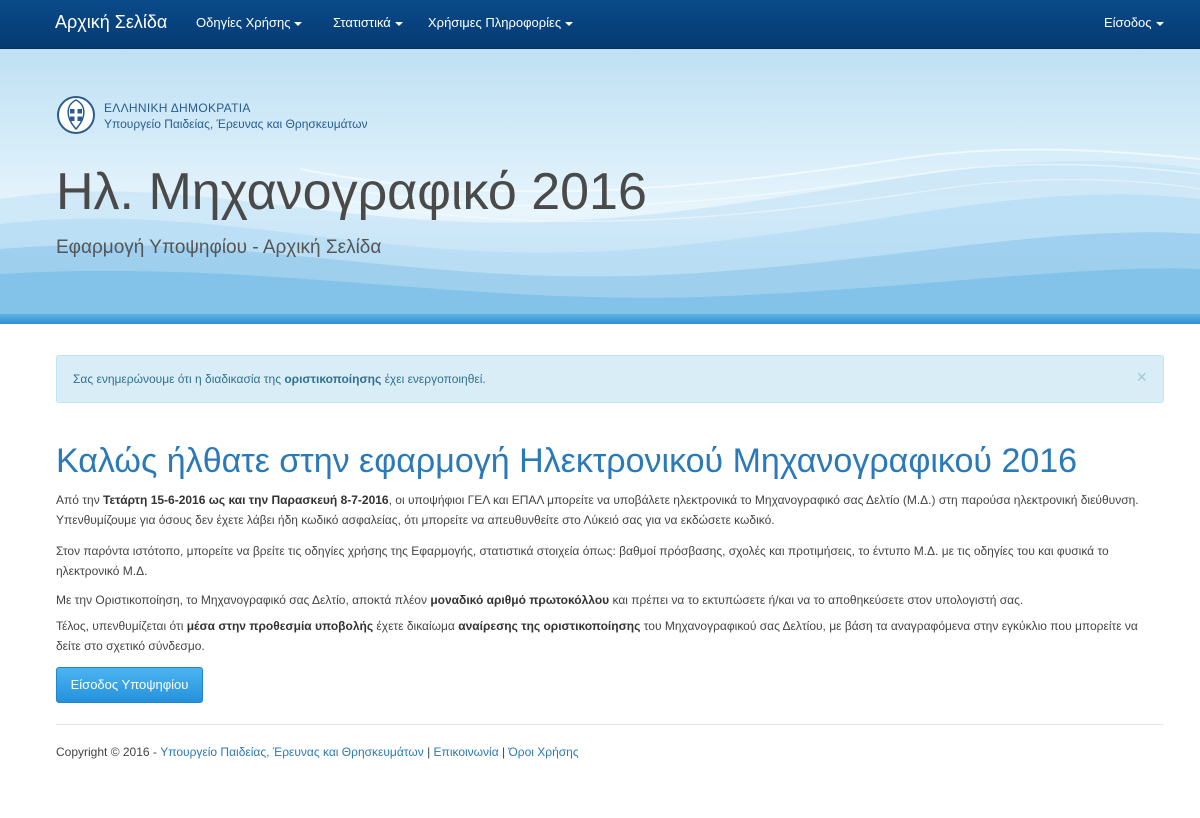  What do you see at coordinates (280, 626) in the screenshot?
I see `p4-bold-deadline: μέσα στην προθεσμία υποβολής` at bounding box center [280, 626].